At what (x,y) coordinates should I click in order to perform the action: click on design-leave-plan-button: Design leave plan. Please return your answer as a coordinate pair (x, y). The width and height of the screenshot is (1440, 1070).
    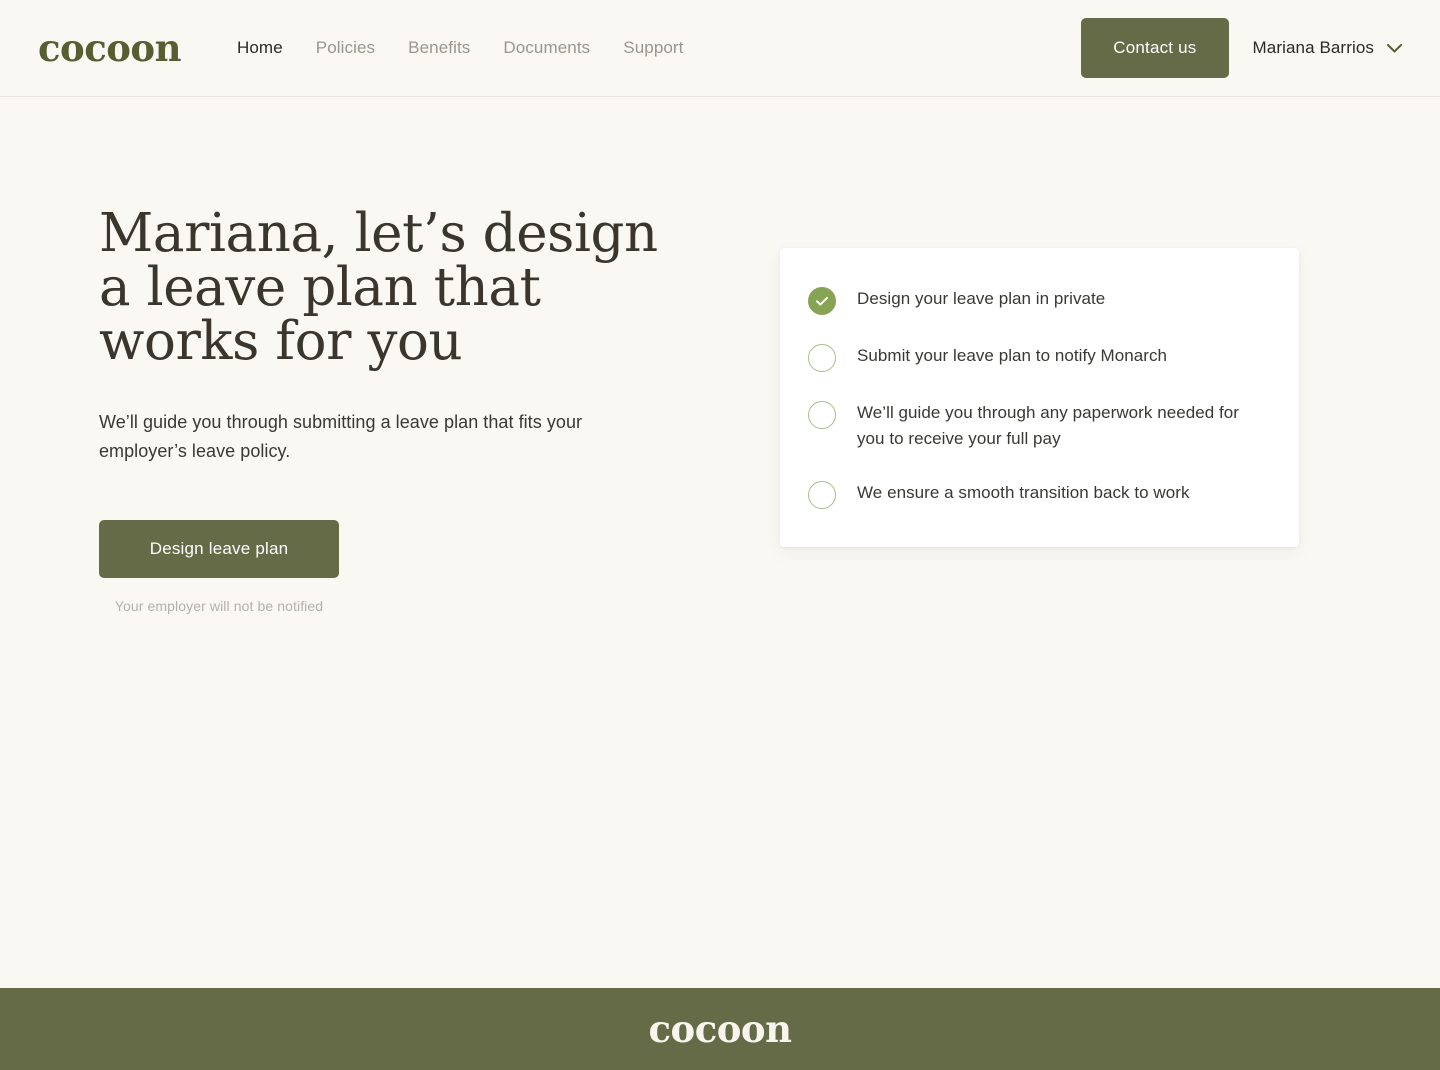
    Looking at the image, I should click on (219, 549).